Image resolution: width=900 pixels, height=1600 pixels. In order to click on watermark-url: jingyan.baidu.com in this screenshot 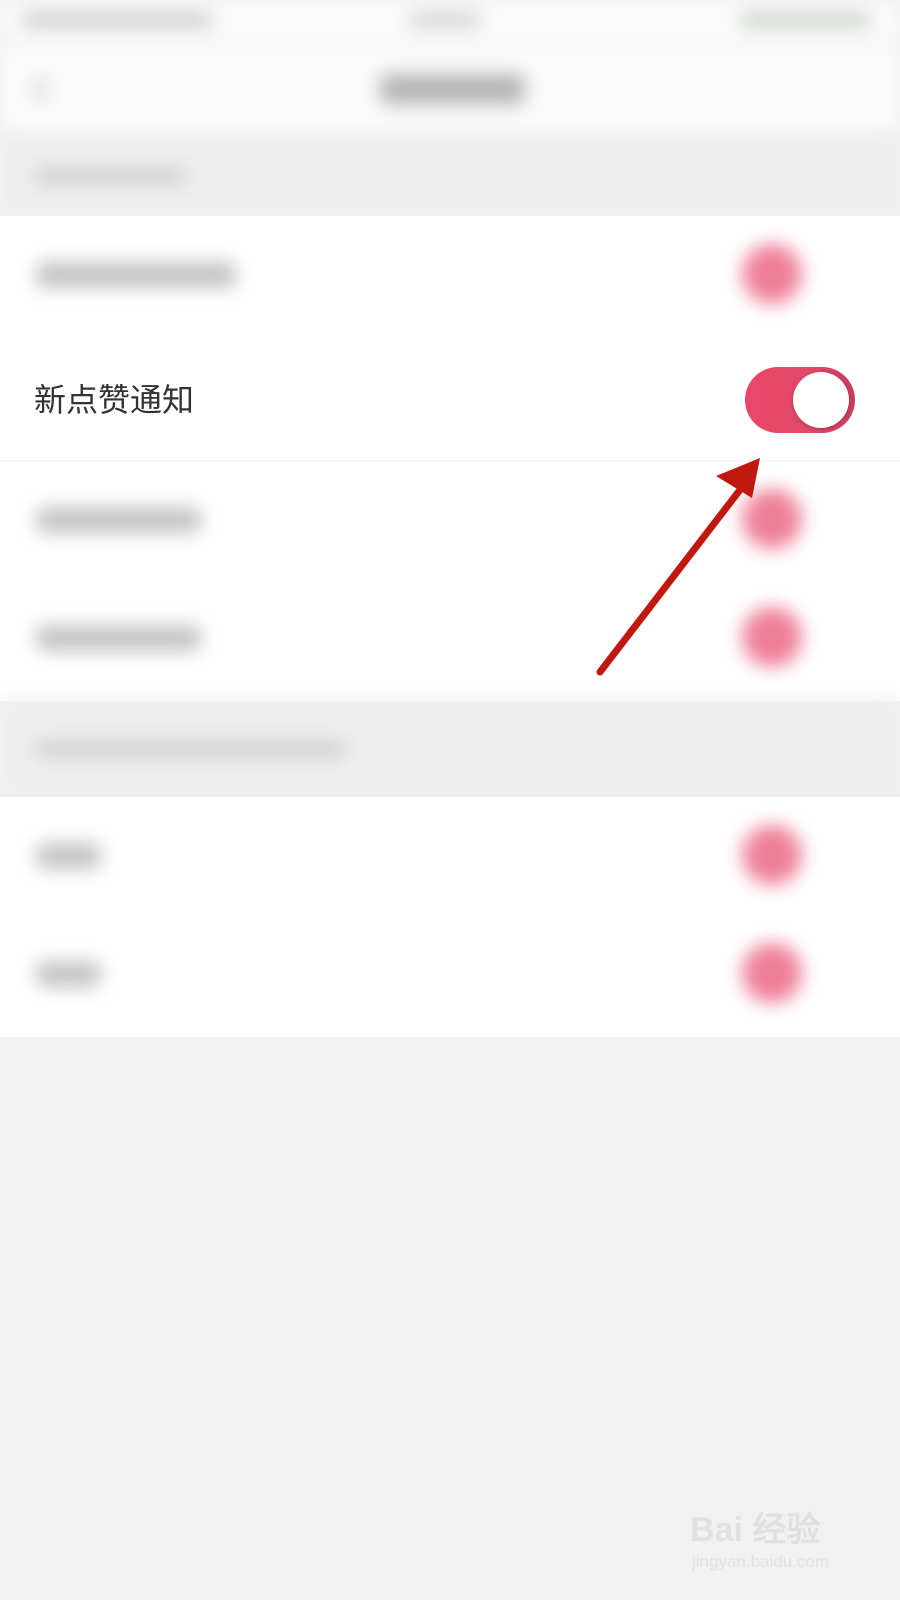, I will do `click(761, 1561)`.